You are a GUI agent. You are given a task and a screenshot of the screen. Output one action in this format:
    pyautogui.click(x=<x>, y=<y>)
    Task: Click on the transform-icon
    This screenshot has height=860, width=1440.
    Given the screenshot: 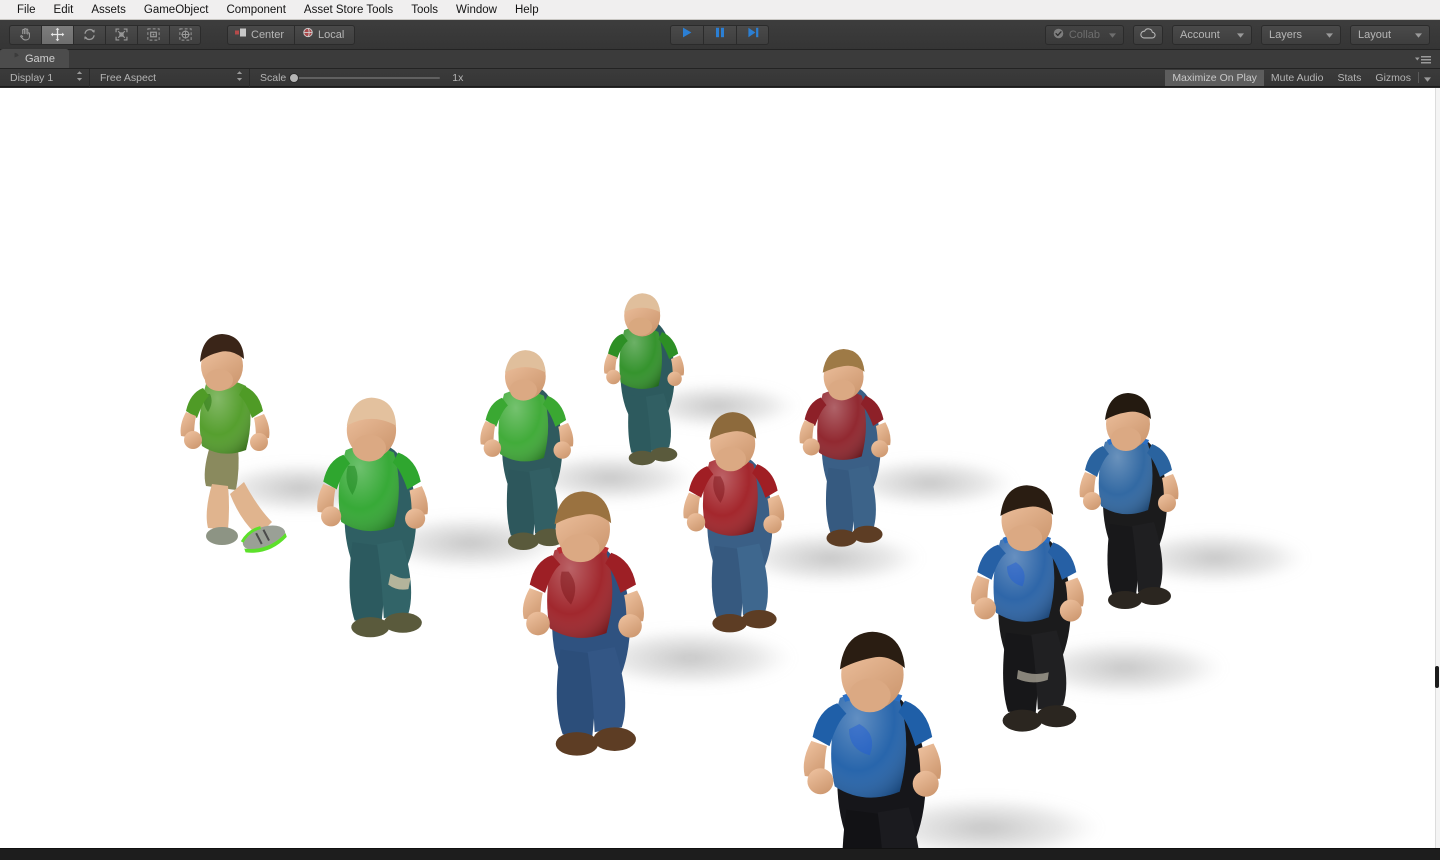 What is the action you would take?
    pyautogui.click(x=185, y=34)
    